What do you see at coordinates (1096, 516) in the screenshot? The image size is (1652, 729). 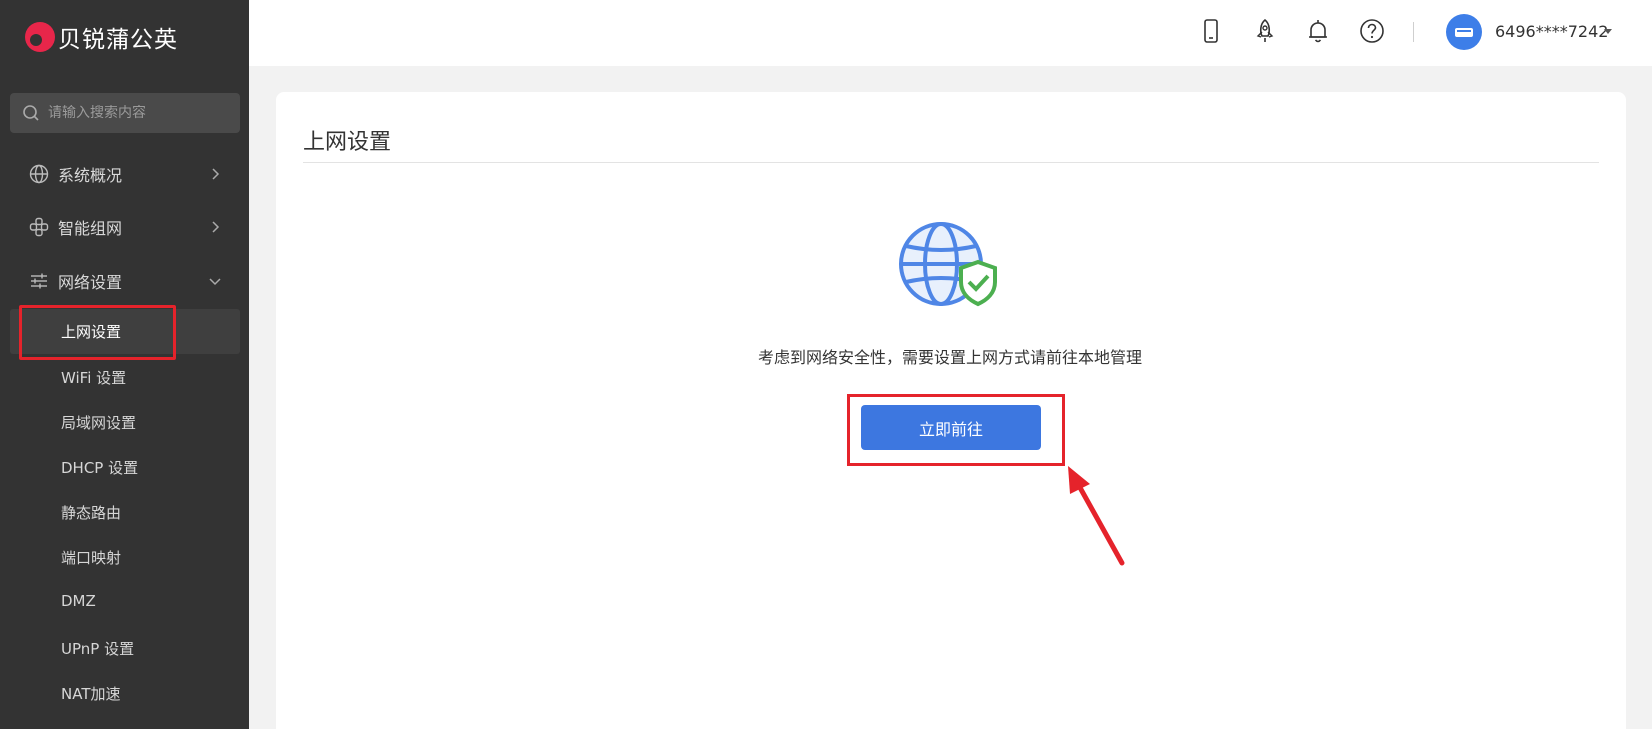 I see `annotation-arrow` at bounding box center [1096, 516].